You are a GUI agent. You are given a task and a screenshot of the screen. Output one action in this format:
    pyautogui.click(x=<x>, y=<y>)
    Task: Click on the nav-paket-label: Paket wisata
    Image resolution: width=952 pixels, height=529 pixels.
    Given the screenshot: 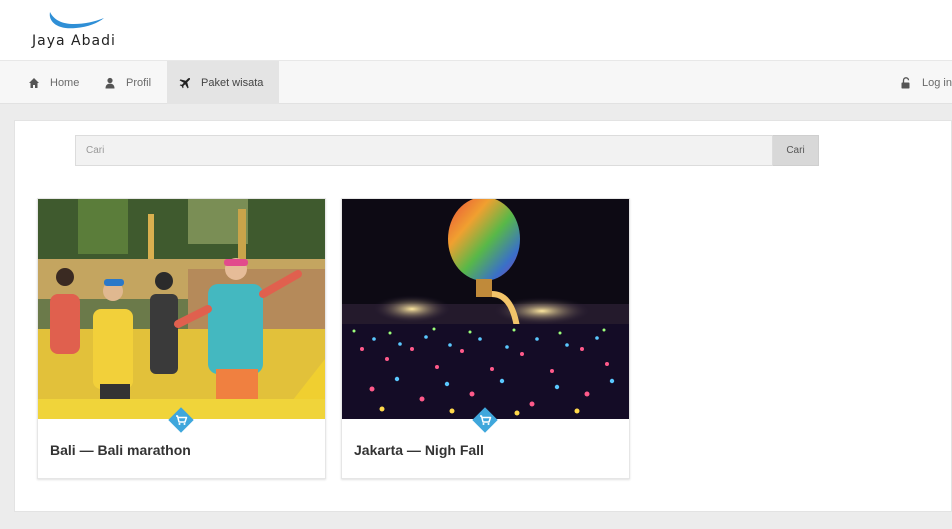 What is the action you would take?
    pyautogui.click(x=232, y=82)
    